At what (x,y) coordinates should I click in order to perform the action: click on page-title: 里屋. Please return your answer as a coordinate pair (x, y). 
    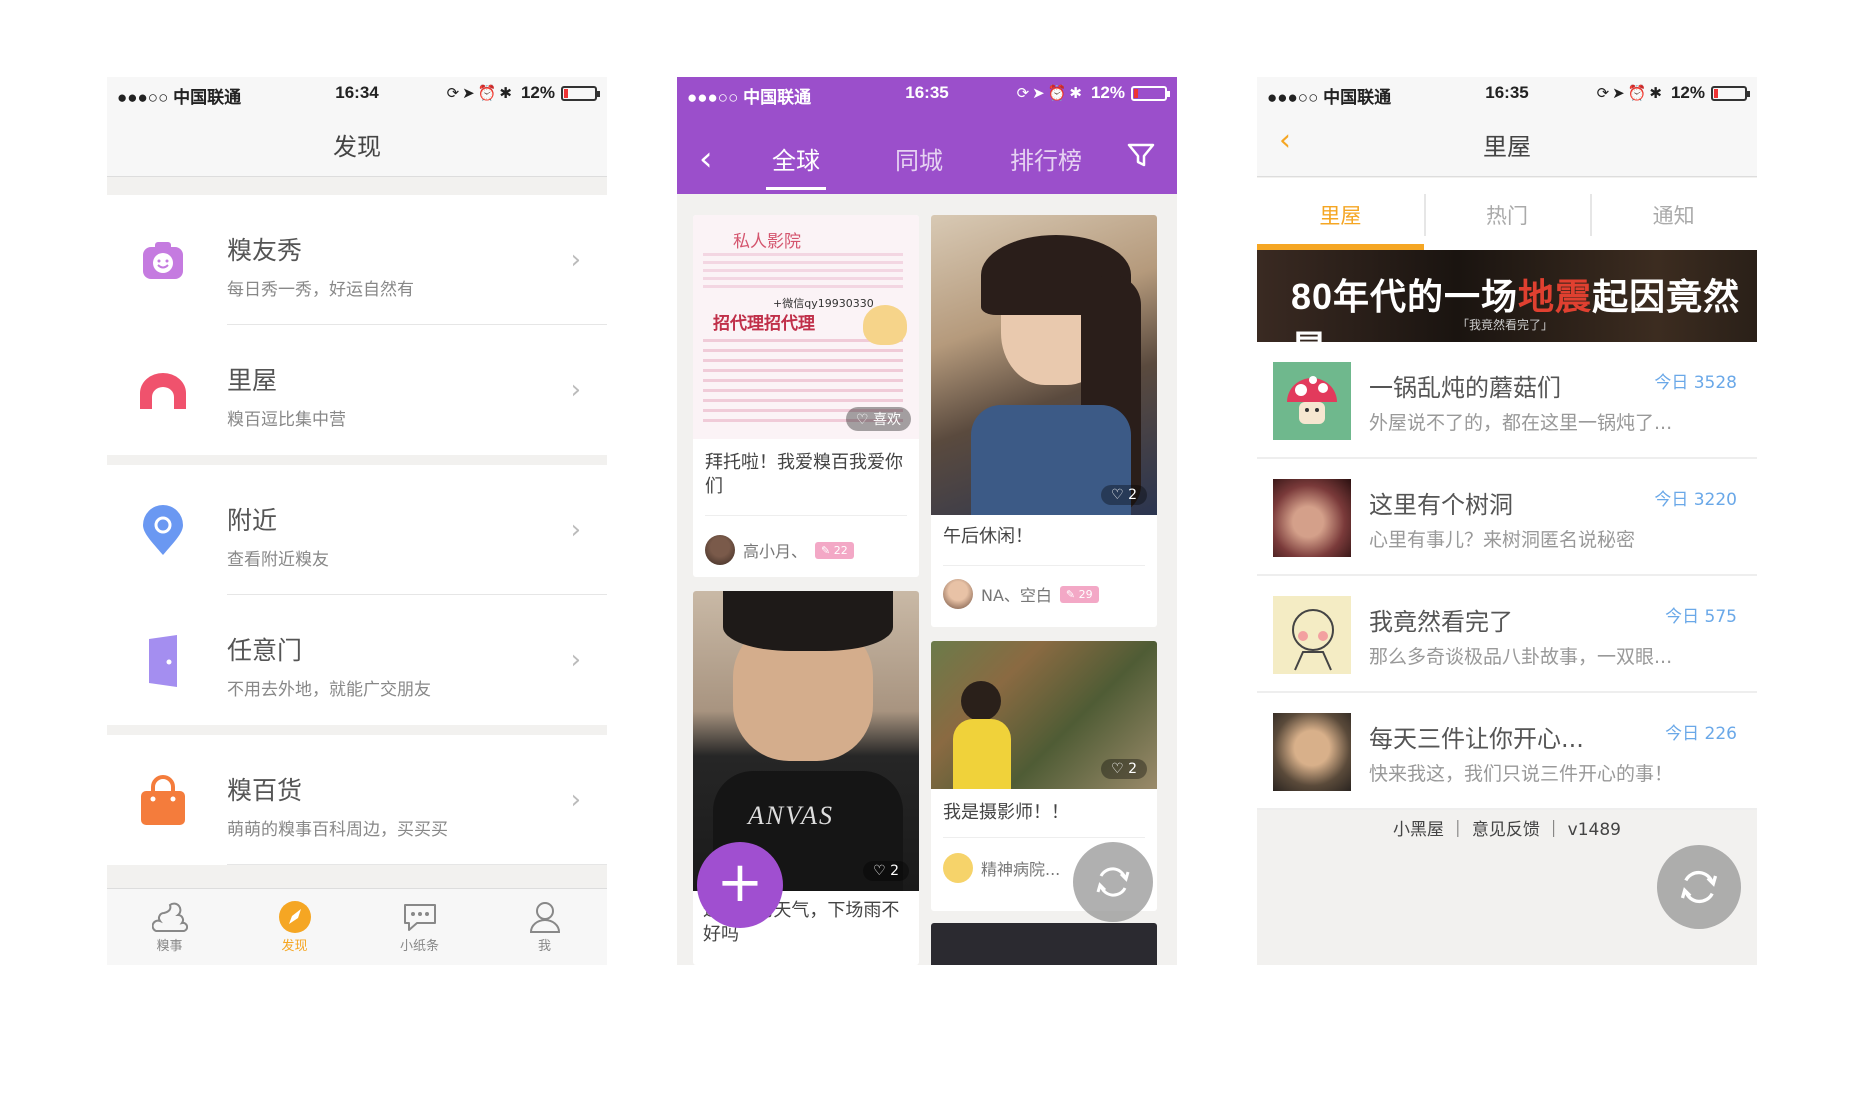
    Looking at the image, I should click on (1507, 147).